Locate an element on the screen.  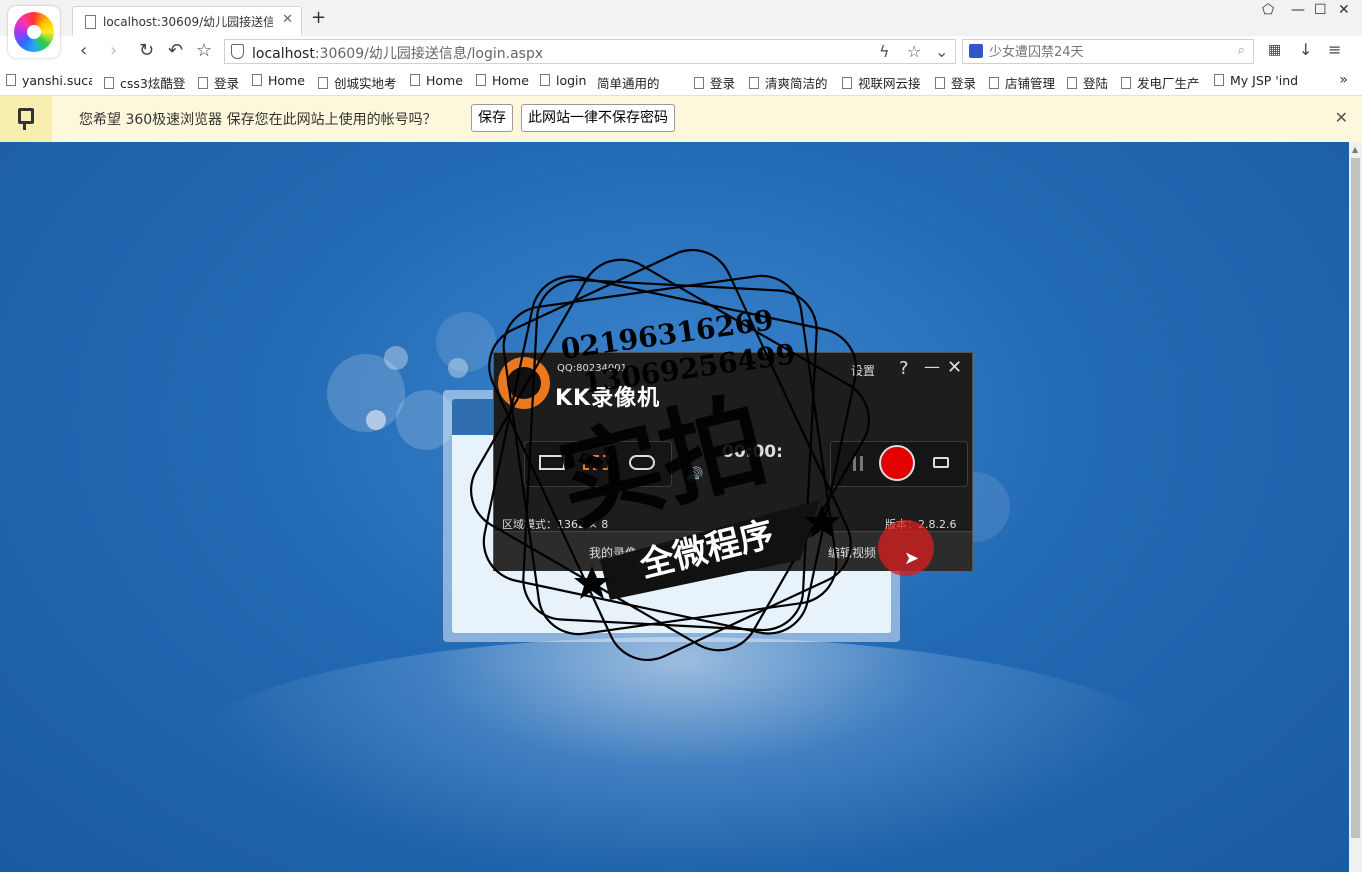
close-icon: ✕ is located at coordinates (1341, 117).